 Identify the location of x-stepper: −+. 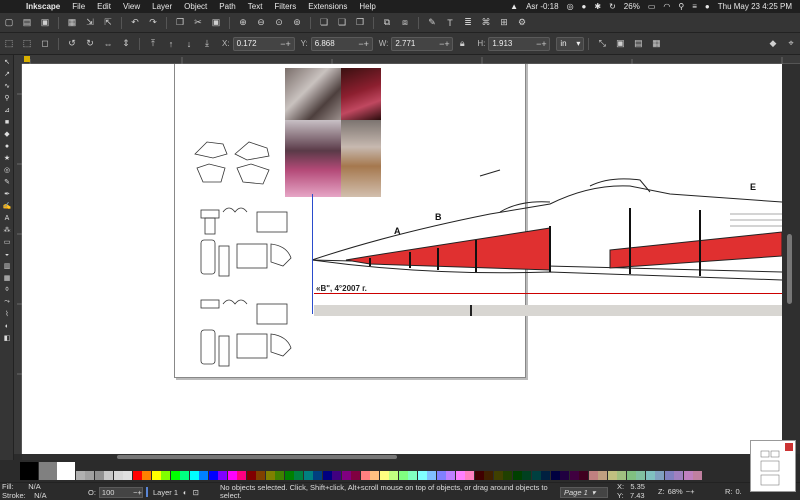
(286, 44).